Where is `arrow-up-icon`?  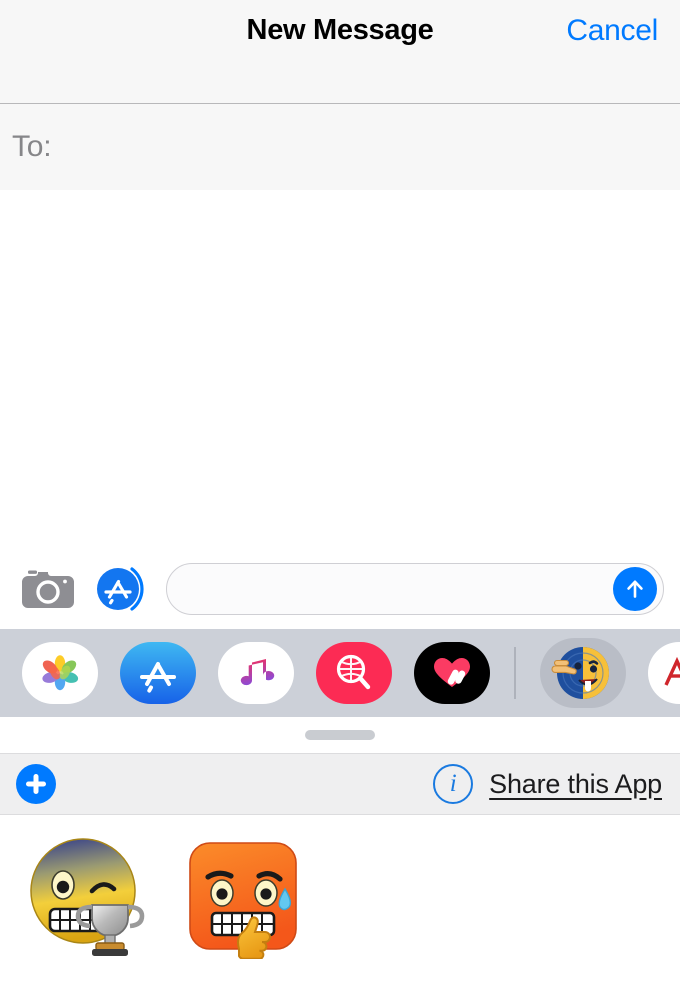
arrow-up-icon is located at coordinates (635, 589).